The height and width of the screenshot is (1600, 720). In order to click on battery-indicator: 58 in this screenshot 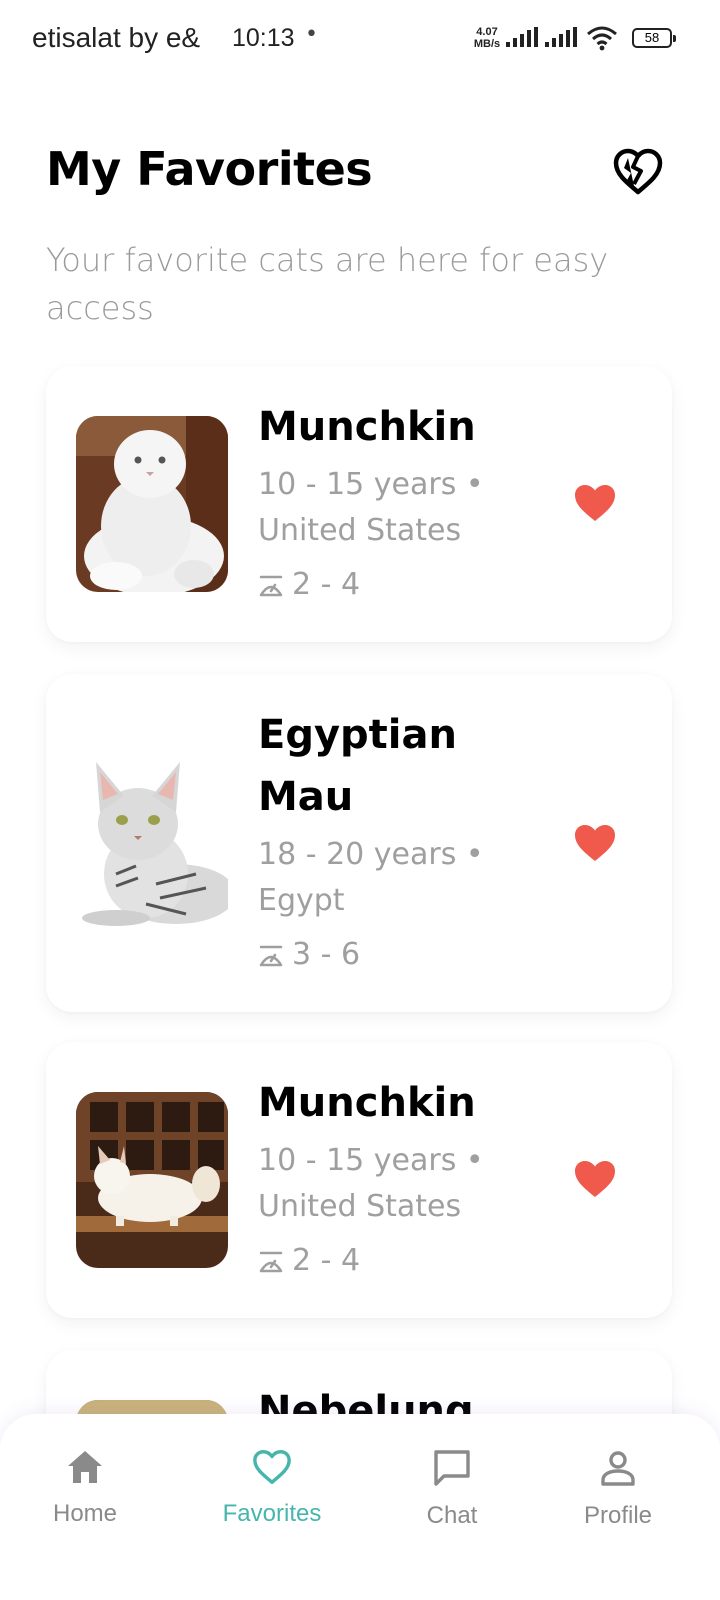, I will do `click(654, 38)`.